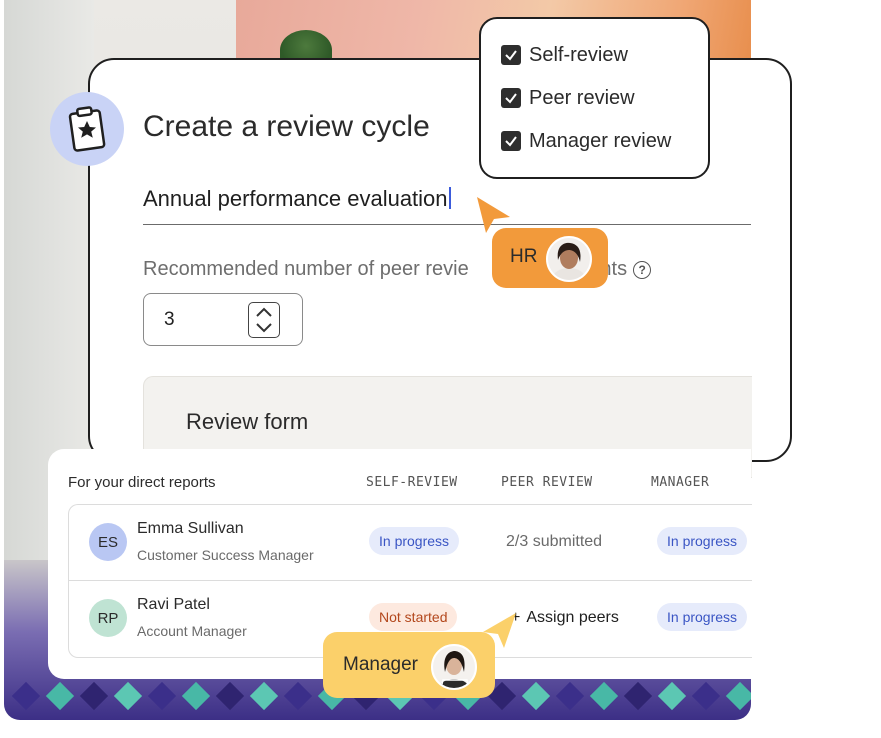 The width and height of the screenshot is (881, 738). I want to click on page-title: Create a review cycle, so click(286, 126).